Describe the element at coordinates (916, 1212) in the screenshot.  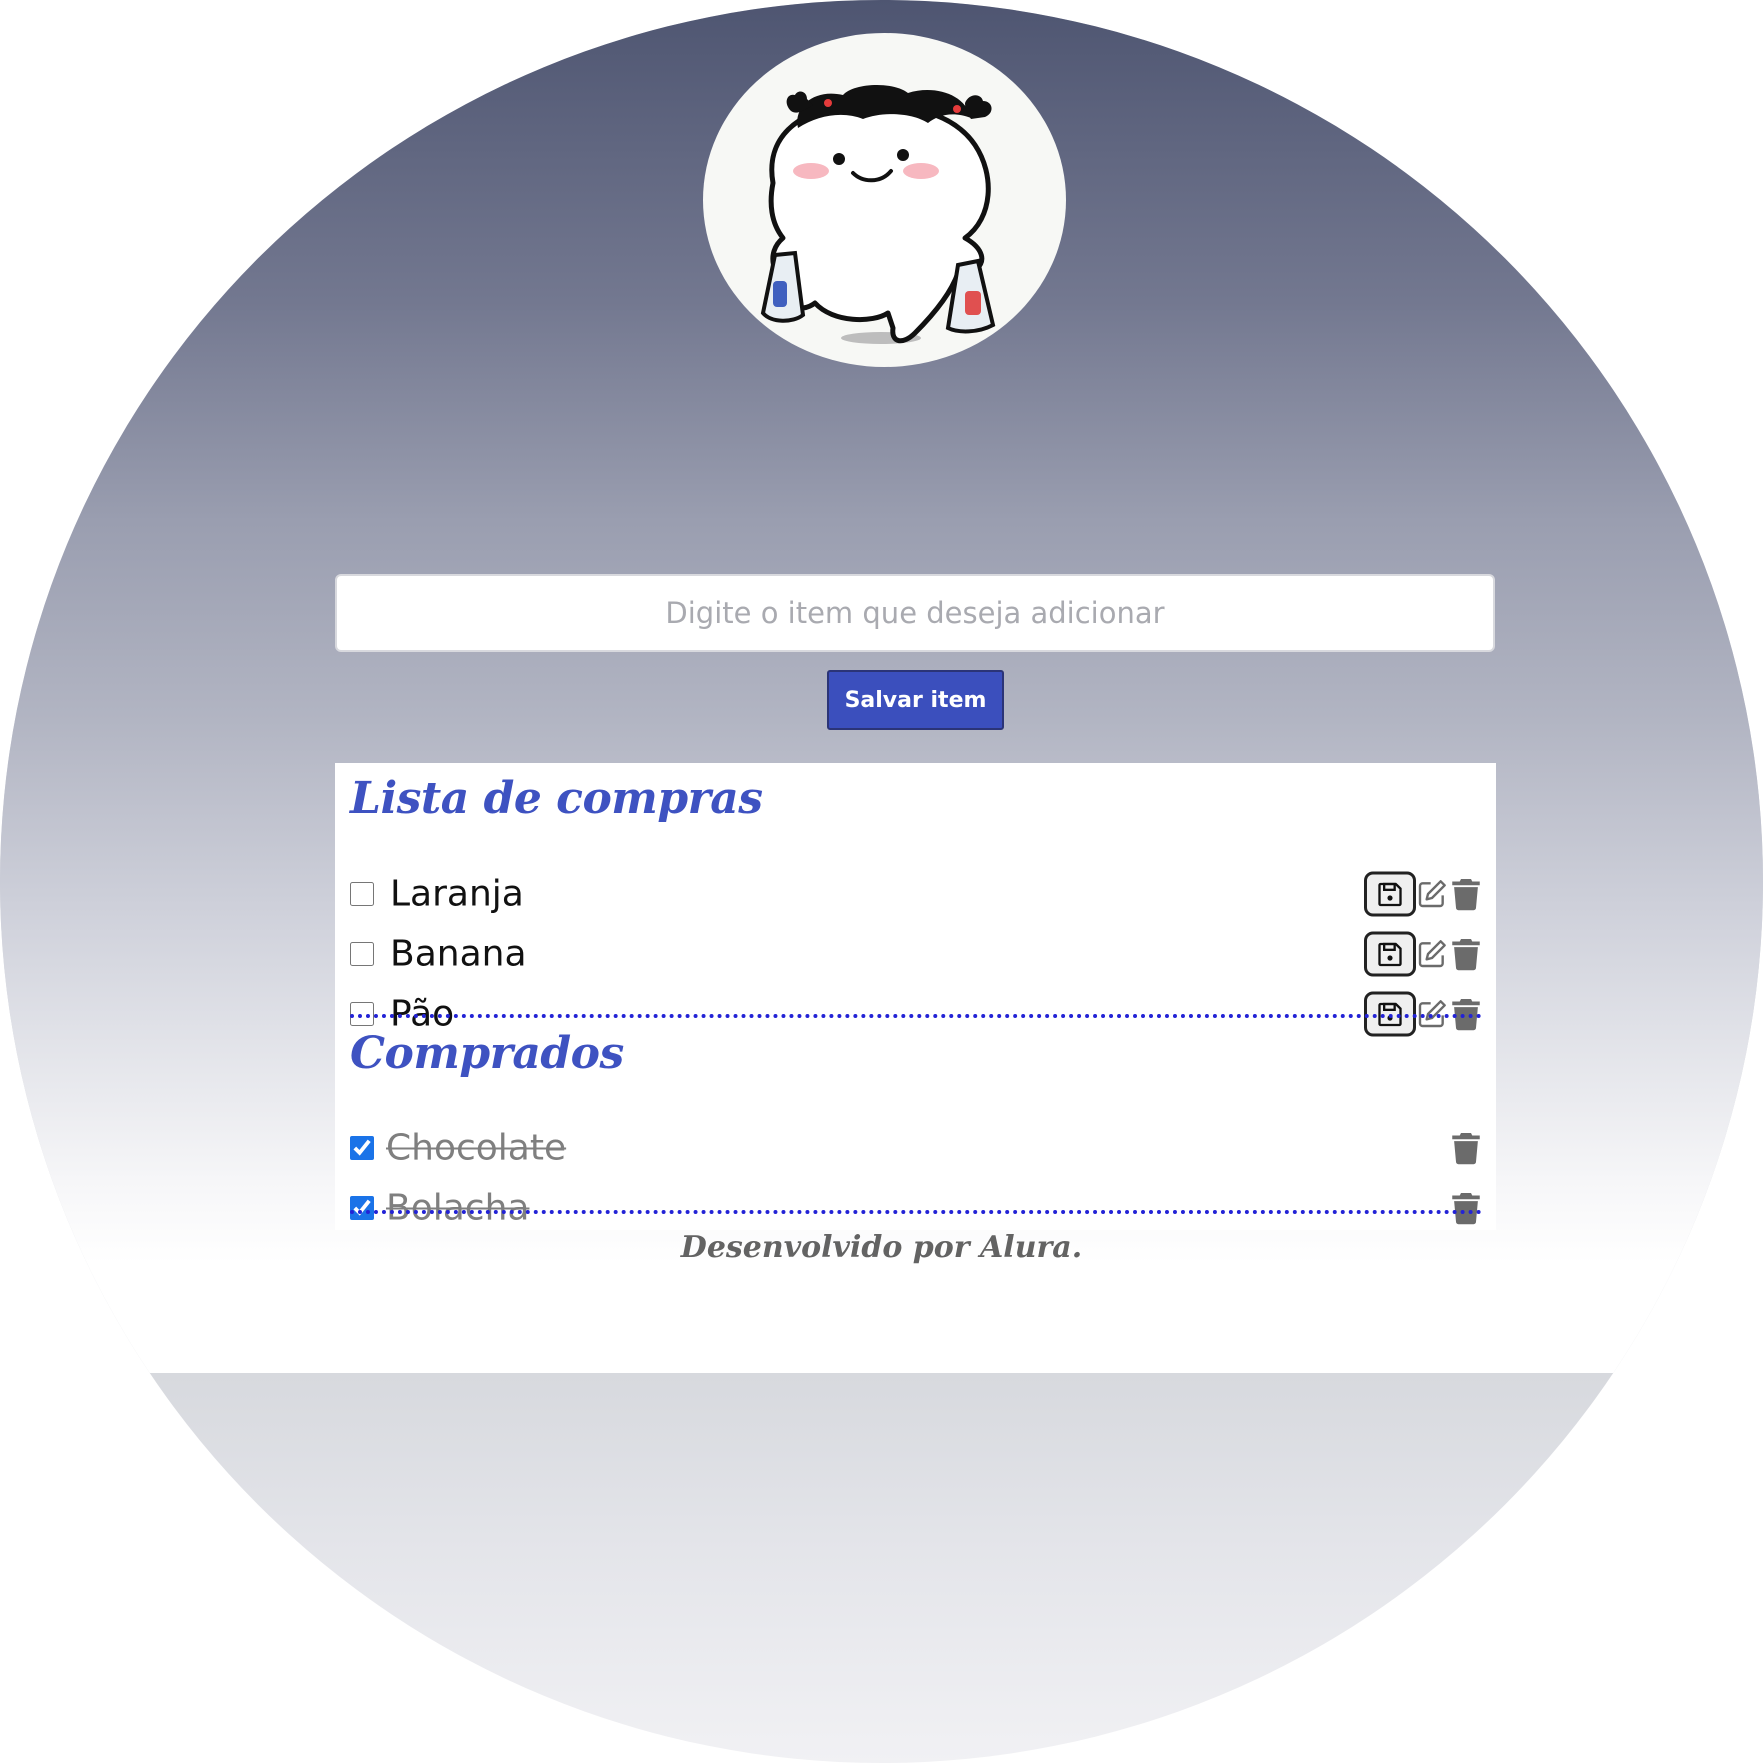
I see `purchased-divider` at that location.